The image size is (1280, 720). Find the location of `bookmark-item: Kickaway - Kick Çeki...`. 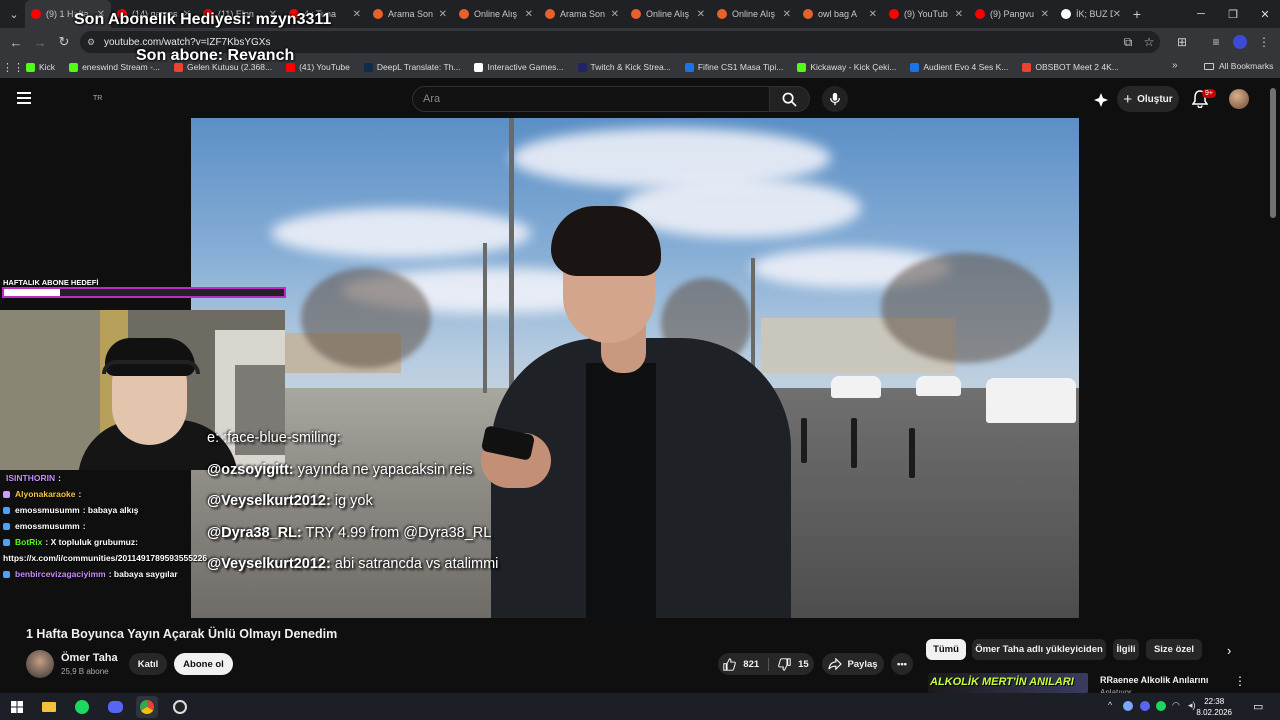

bookmark-item: Kickaway - Kick Çeki... is located at coordinates (846, 67).